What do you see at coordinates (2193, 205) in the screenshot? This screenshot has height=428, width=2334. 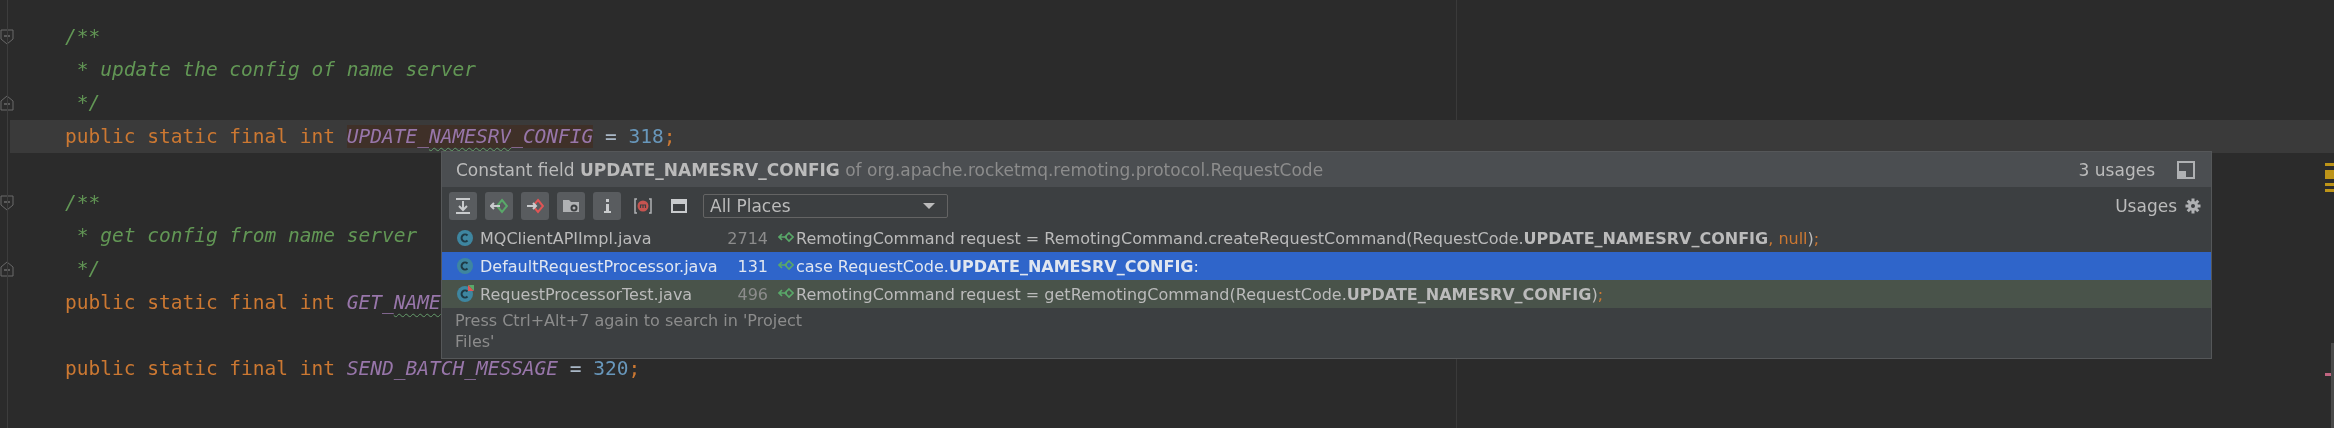 I see `settings-icon` at bounding box center [2193, 205].